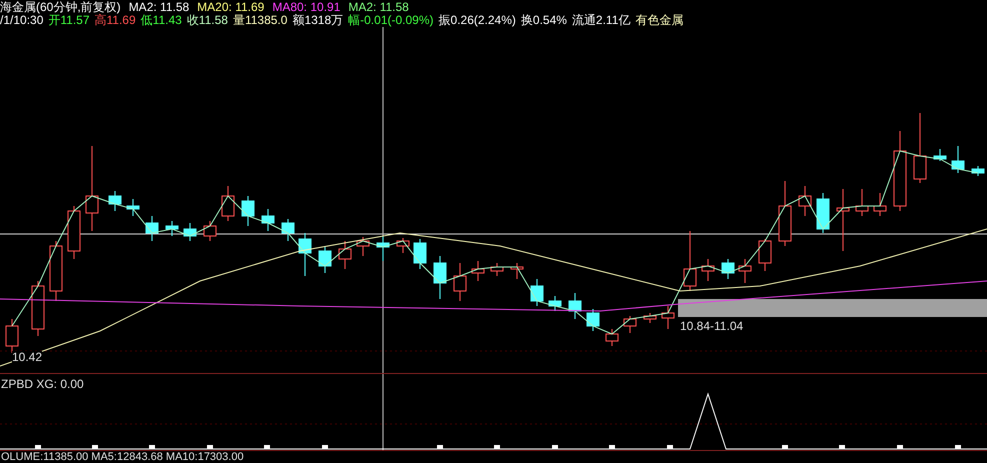  What do you see at coordinates (161, 20) in the screenshot?
I see `quote-text: 低11.43` at bounding box center [161, 20].